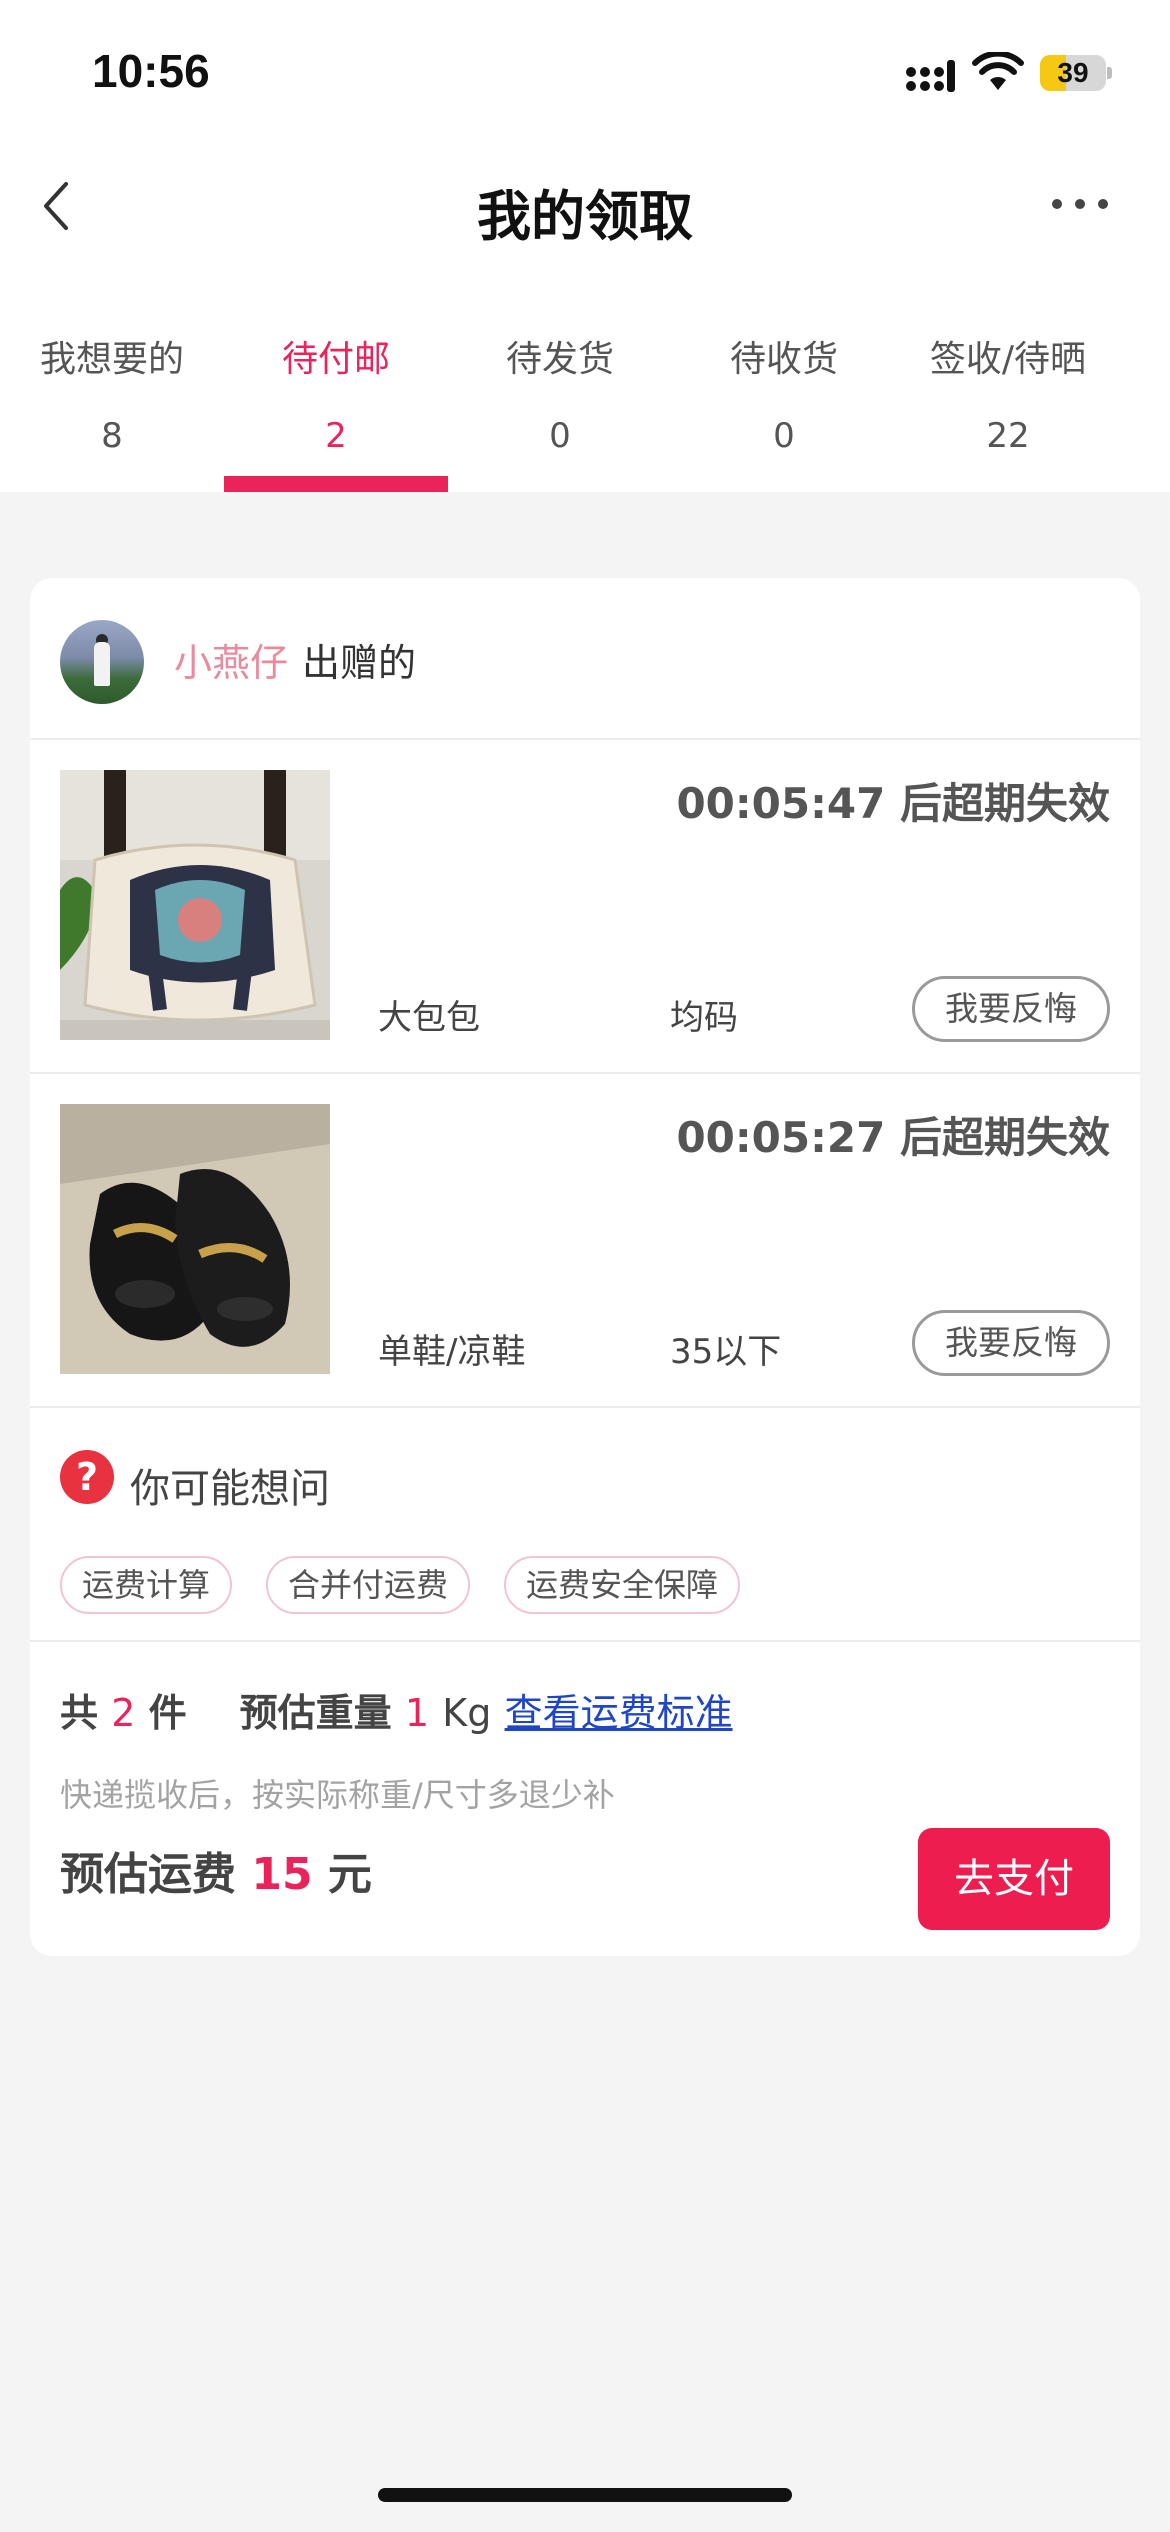 The height and width of the screenshot is (2532, 1170). I want to click on page-title: 我的领取, so click(585, 216).